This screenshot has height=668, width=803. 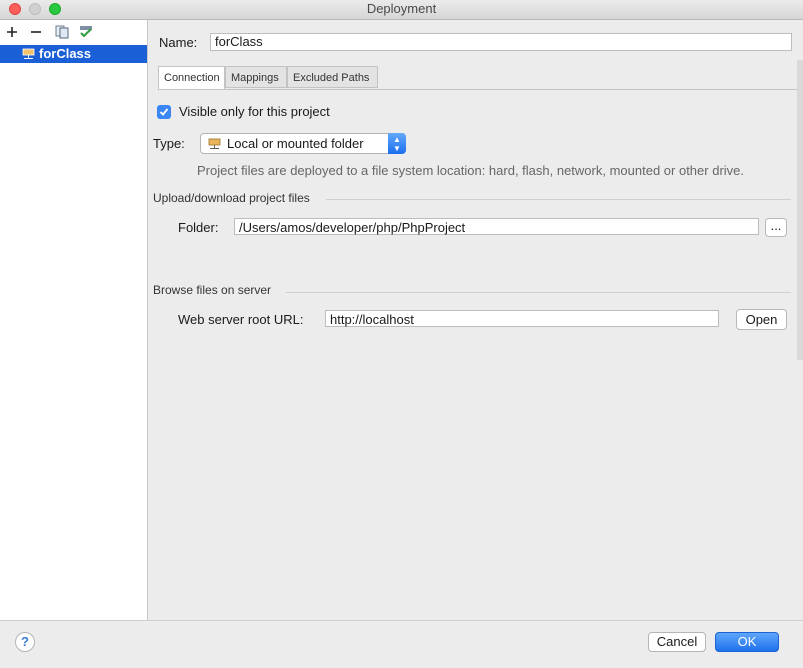 I want to click on server-list-item: forClass, so click(x=73, y=54).